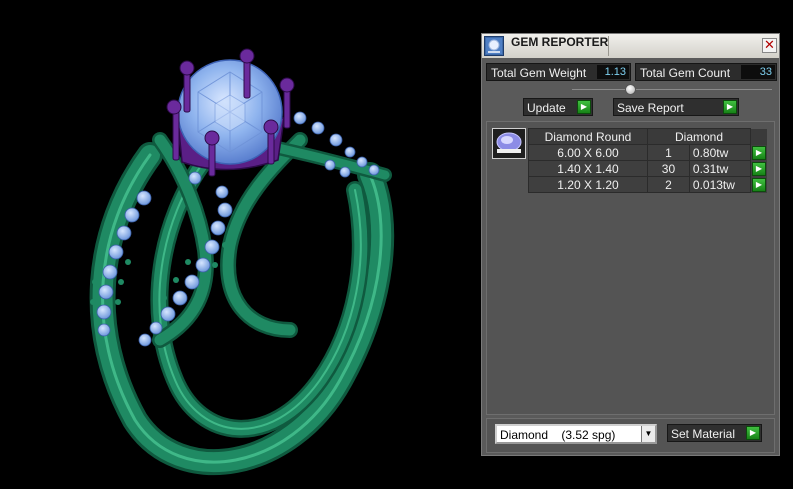  I want to click on set-material-label: Set Material, so click(703, 434).